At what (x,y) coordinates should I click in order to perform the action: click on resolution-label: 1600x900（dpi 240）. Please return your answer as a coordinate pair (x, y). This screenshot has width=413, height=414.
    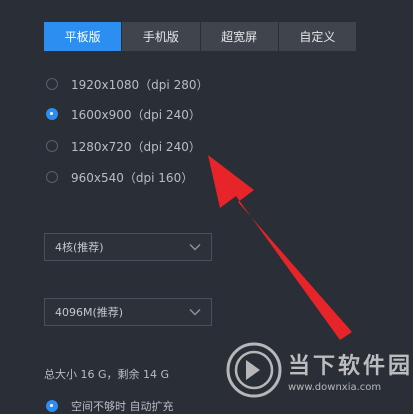
    Looking at the image, I should click on (136, 114).